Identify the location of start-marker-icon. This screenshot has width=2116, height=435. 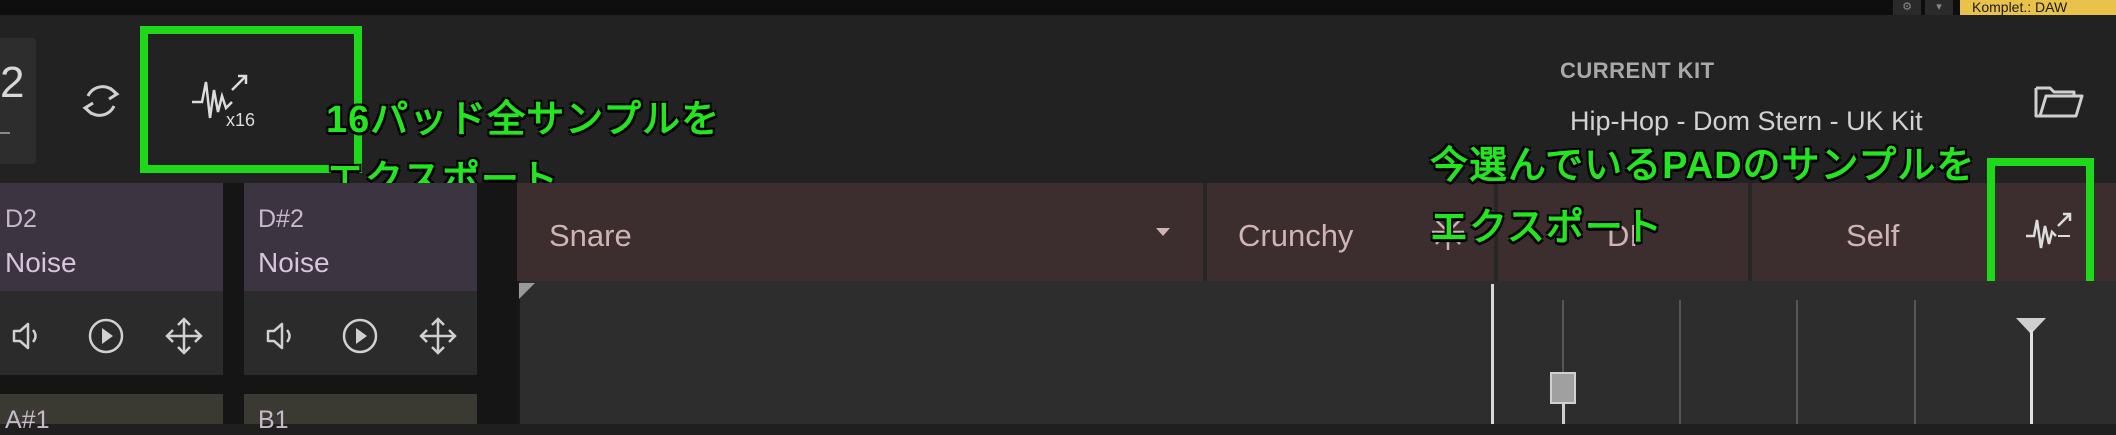
(527, 291).